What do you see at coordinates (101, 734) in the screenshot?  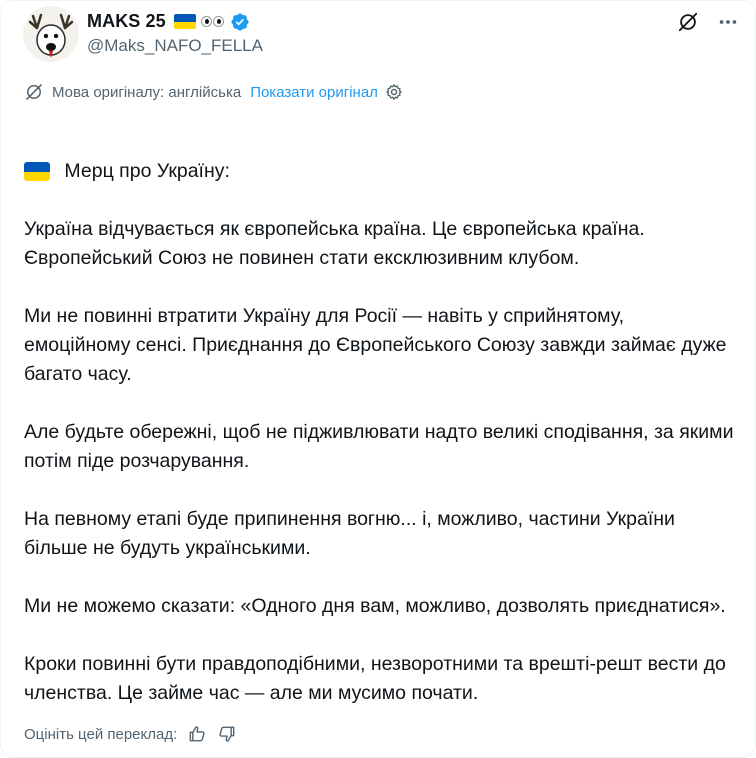 I see `rate-translation-label: Оцініть цей переклад:` at bounding box center [101, 734].